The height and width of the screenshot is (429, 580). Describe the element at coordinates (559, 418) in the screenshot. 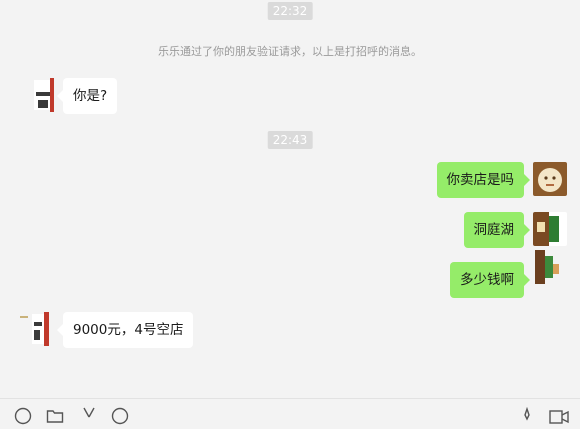

I see `video-call-icon` at that location.